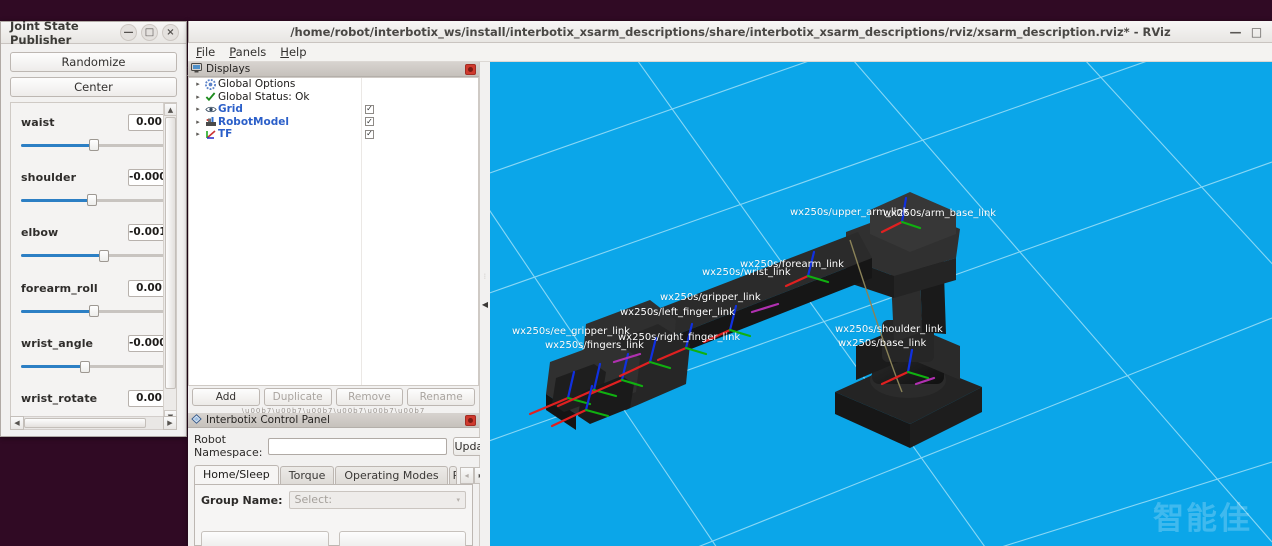 Image resolution: width=1272 pixels, height=546 pixels. What do you see at coordinates (253, 121) in the screenshot?
I see `display-item-label: RobotModel` at bounding box center [253, 121].